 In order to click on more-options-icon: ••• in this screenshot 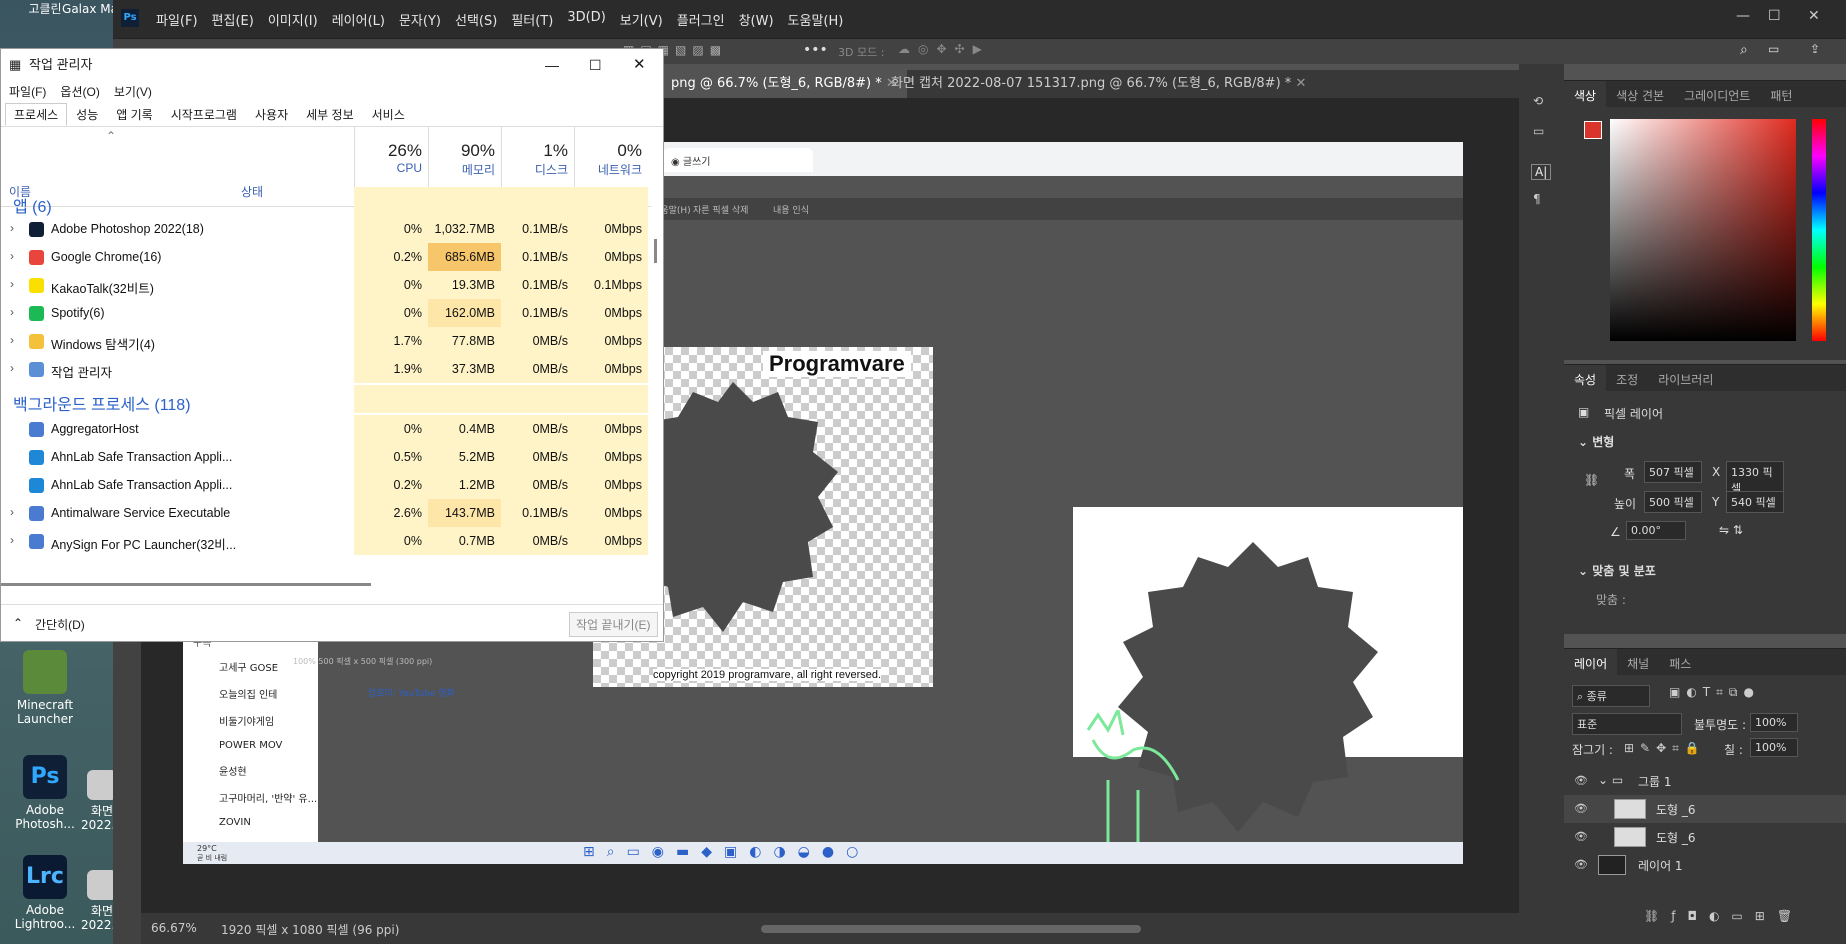, I will do `click(815, 50)`.